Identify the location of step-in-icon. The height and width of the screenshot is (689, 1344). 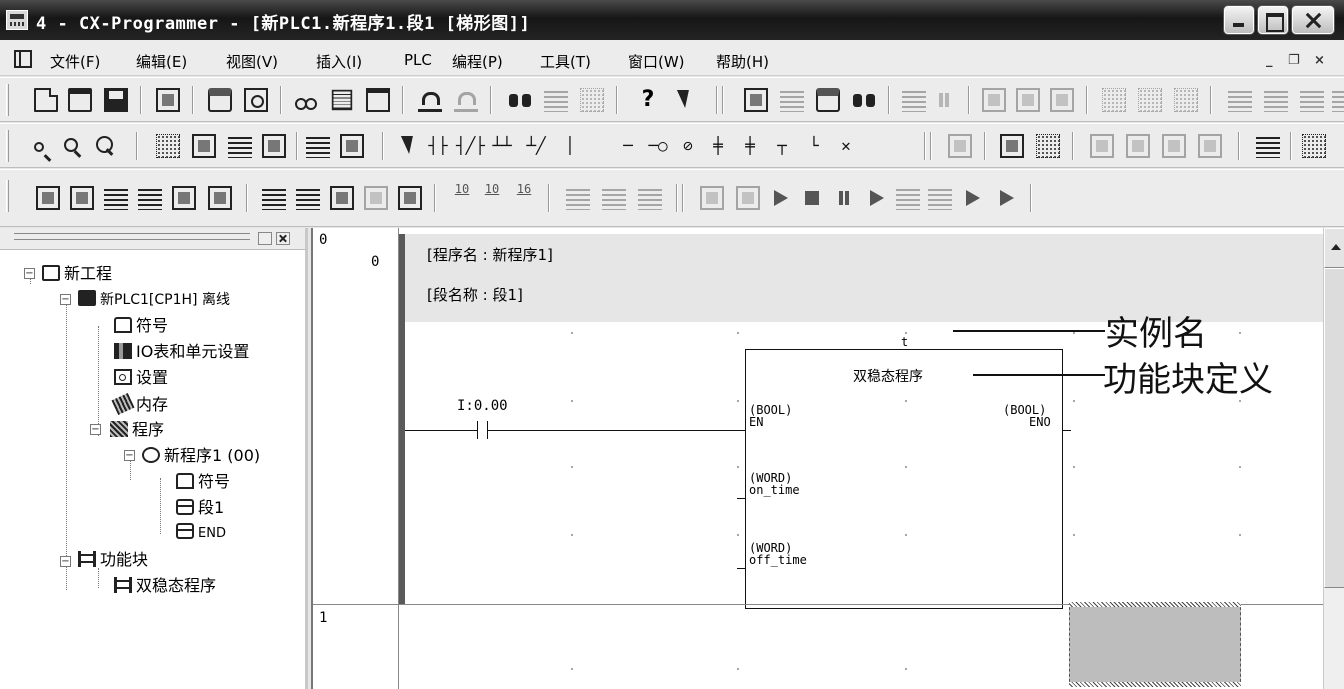
(578, 198).